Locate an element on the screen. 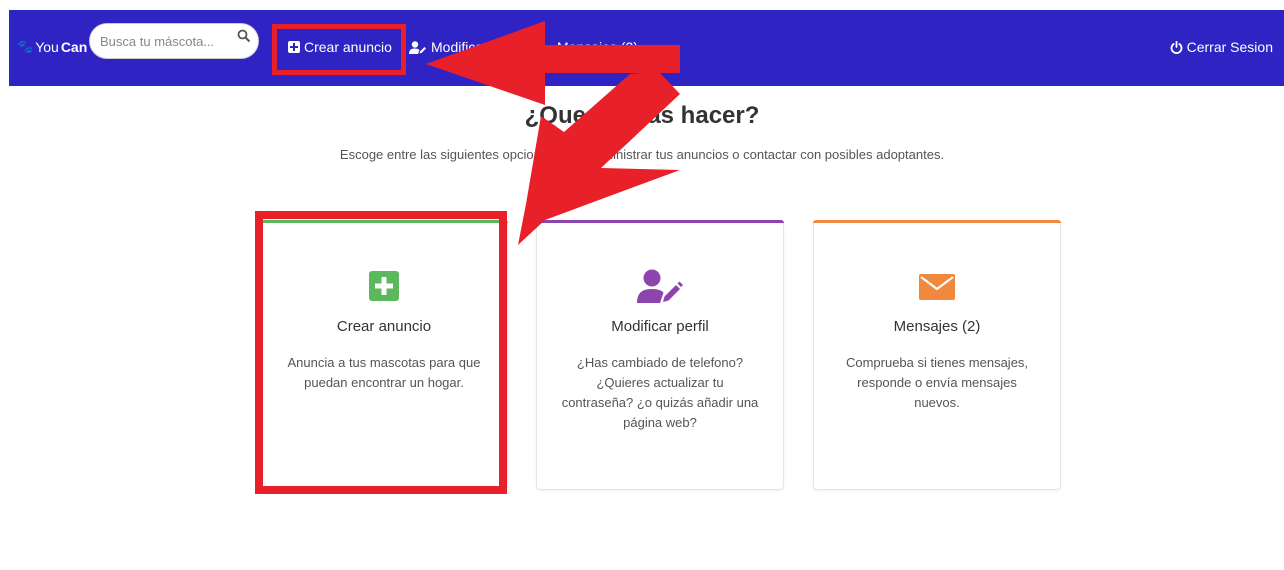 Image resolution: width=1284 pixels, height=570 pixels. nav-logout-label: Cerrar Sesion is located at coordinates (1229, 47).